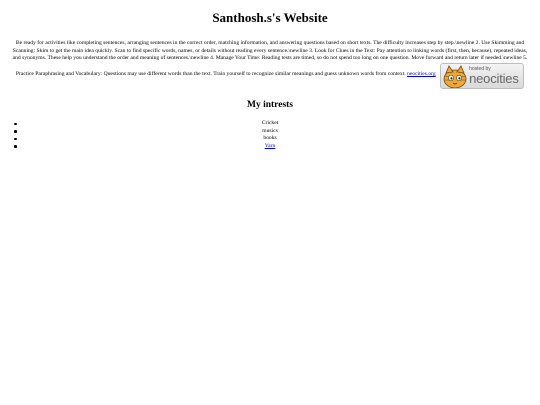  What do you see at coordinates (270, 17) in the screenshot?
I see `page-title: Santhosh.s's Website` at bounding box center [270, 17].